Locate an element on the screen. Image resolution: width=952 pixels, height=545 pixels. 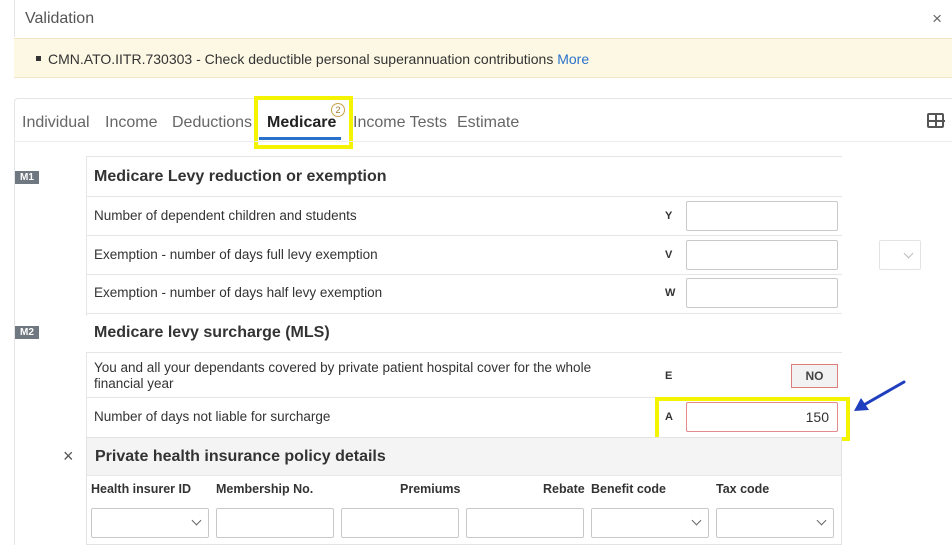
section-tag-m2: M2 is located at coordinates (27, 332).